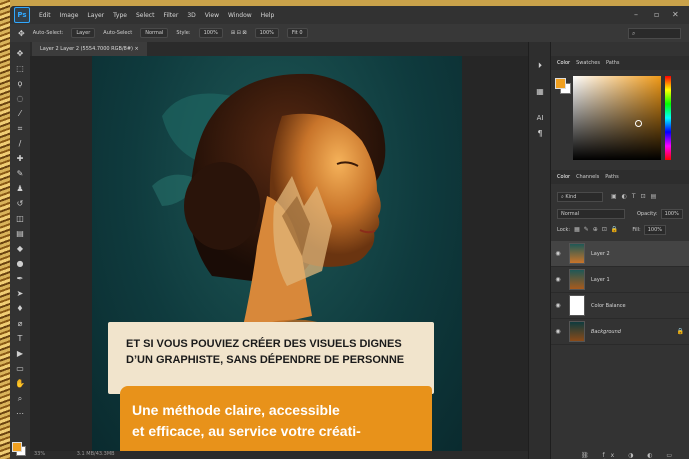 The image size is (689, 459). I want to click on crop-tool-icon: ⌗, so click(20, 129).